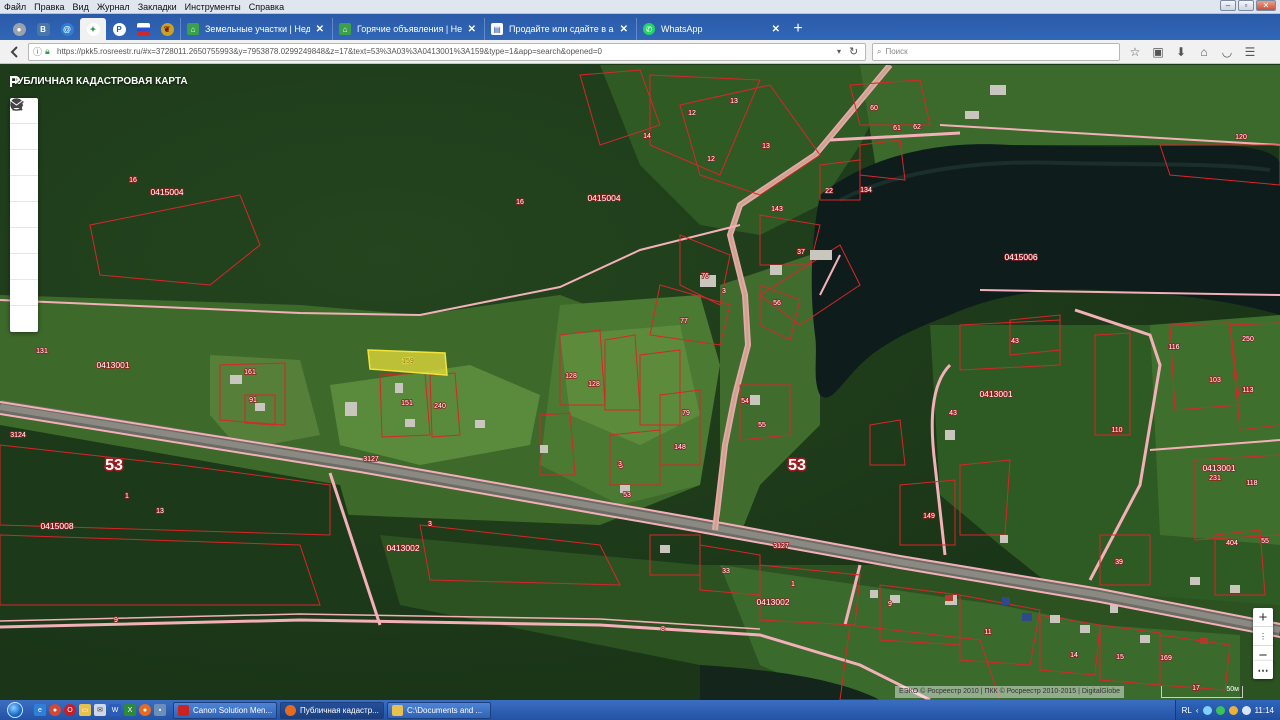 The height and width of the screenshot is (720, 1280). What do you see at coordinates (19, 29) in the screenshot?
I see `pinned-tab-firefox: ●` at bounding box center [19, 29].